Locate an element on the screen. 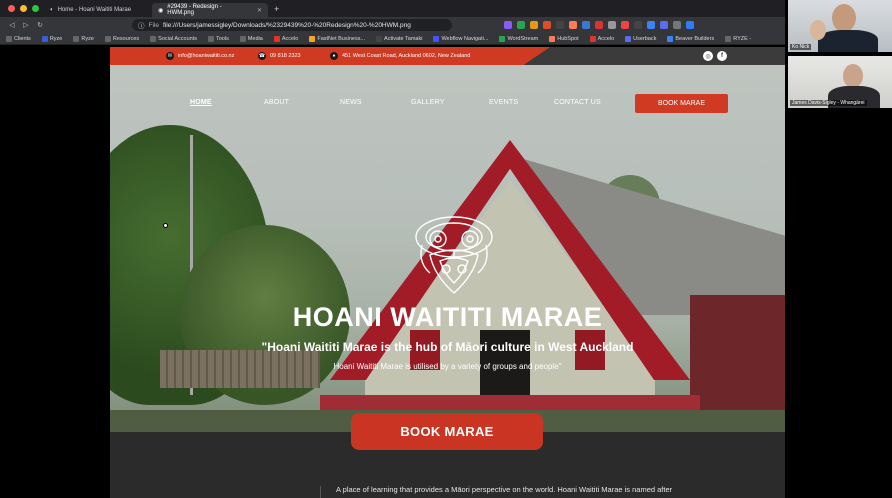 Image resolution: width=892 pixels, height=498 pixels. participant-tile: James Davis-Sigley - Whangārei is located at coordinates (840, 82).